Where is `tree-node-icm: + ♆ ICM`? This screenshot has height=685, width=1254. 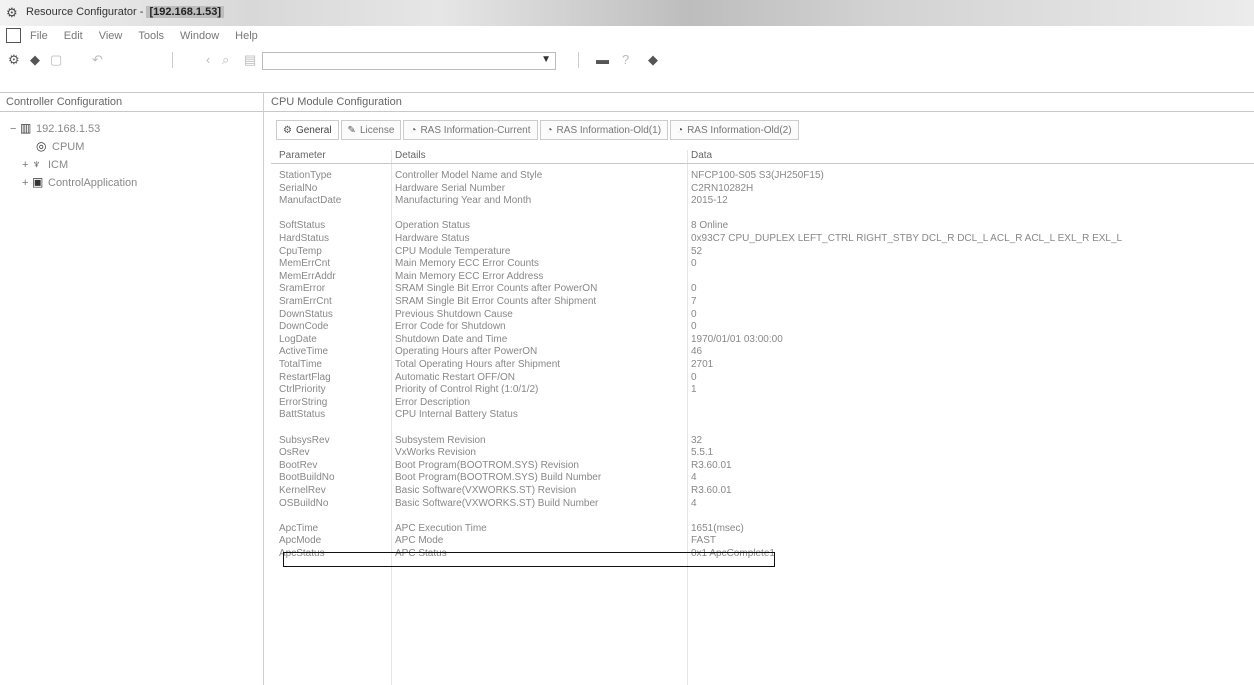 tree-node-icm: + ♆ ICM is located at coordinates (45, 164).